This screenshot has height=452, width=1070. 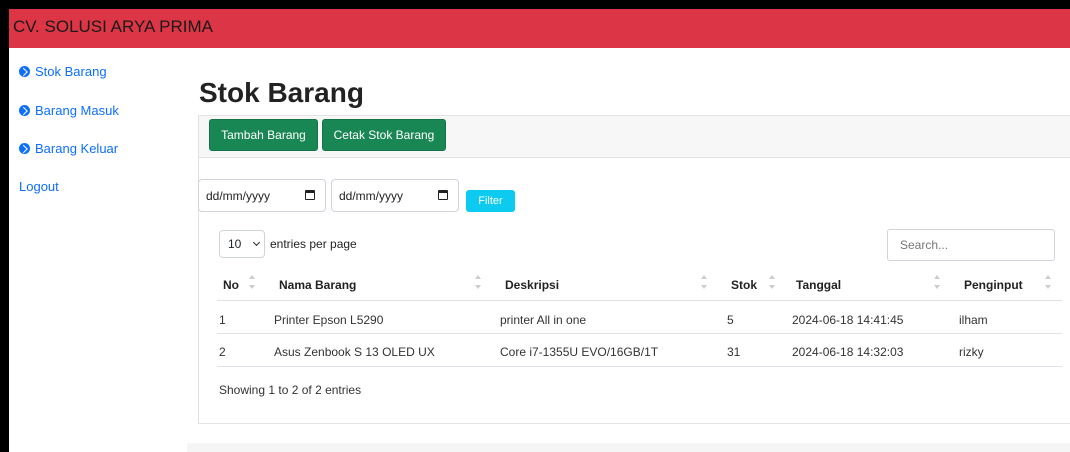 What do you see at coordinates (263, 135) in the screenshot?
I see `add-item-button: Tambah Barang` at bounding box center [263, 135].